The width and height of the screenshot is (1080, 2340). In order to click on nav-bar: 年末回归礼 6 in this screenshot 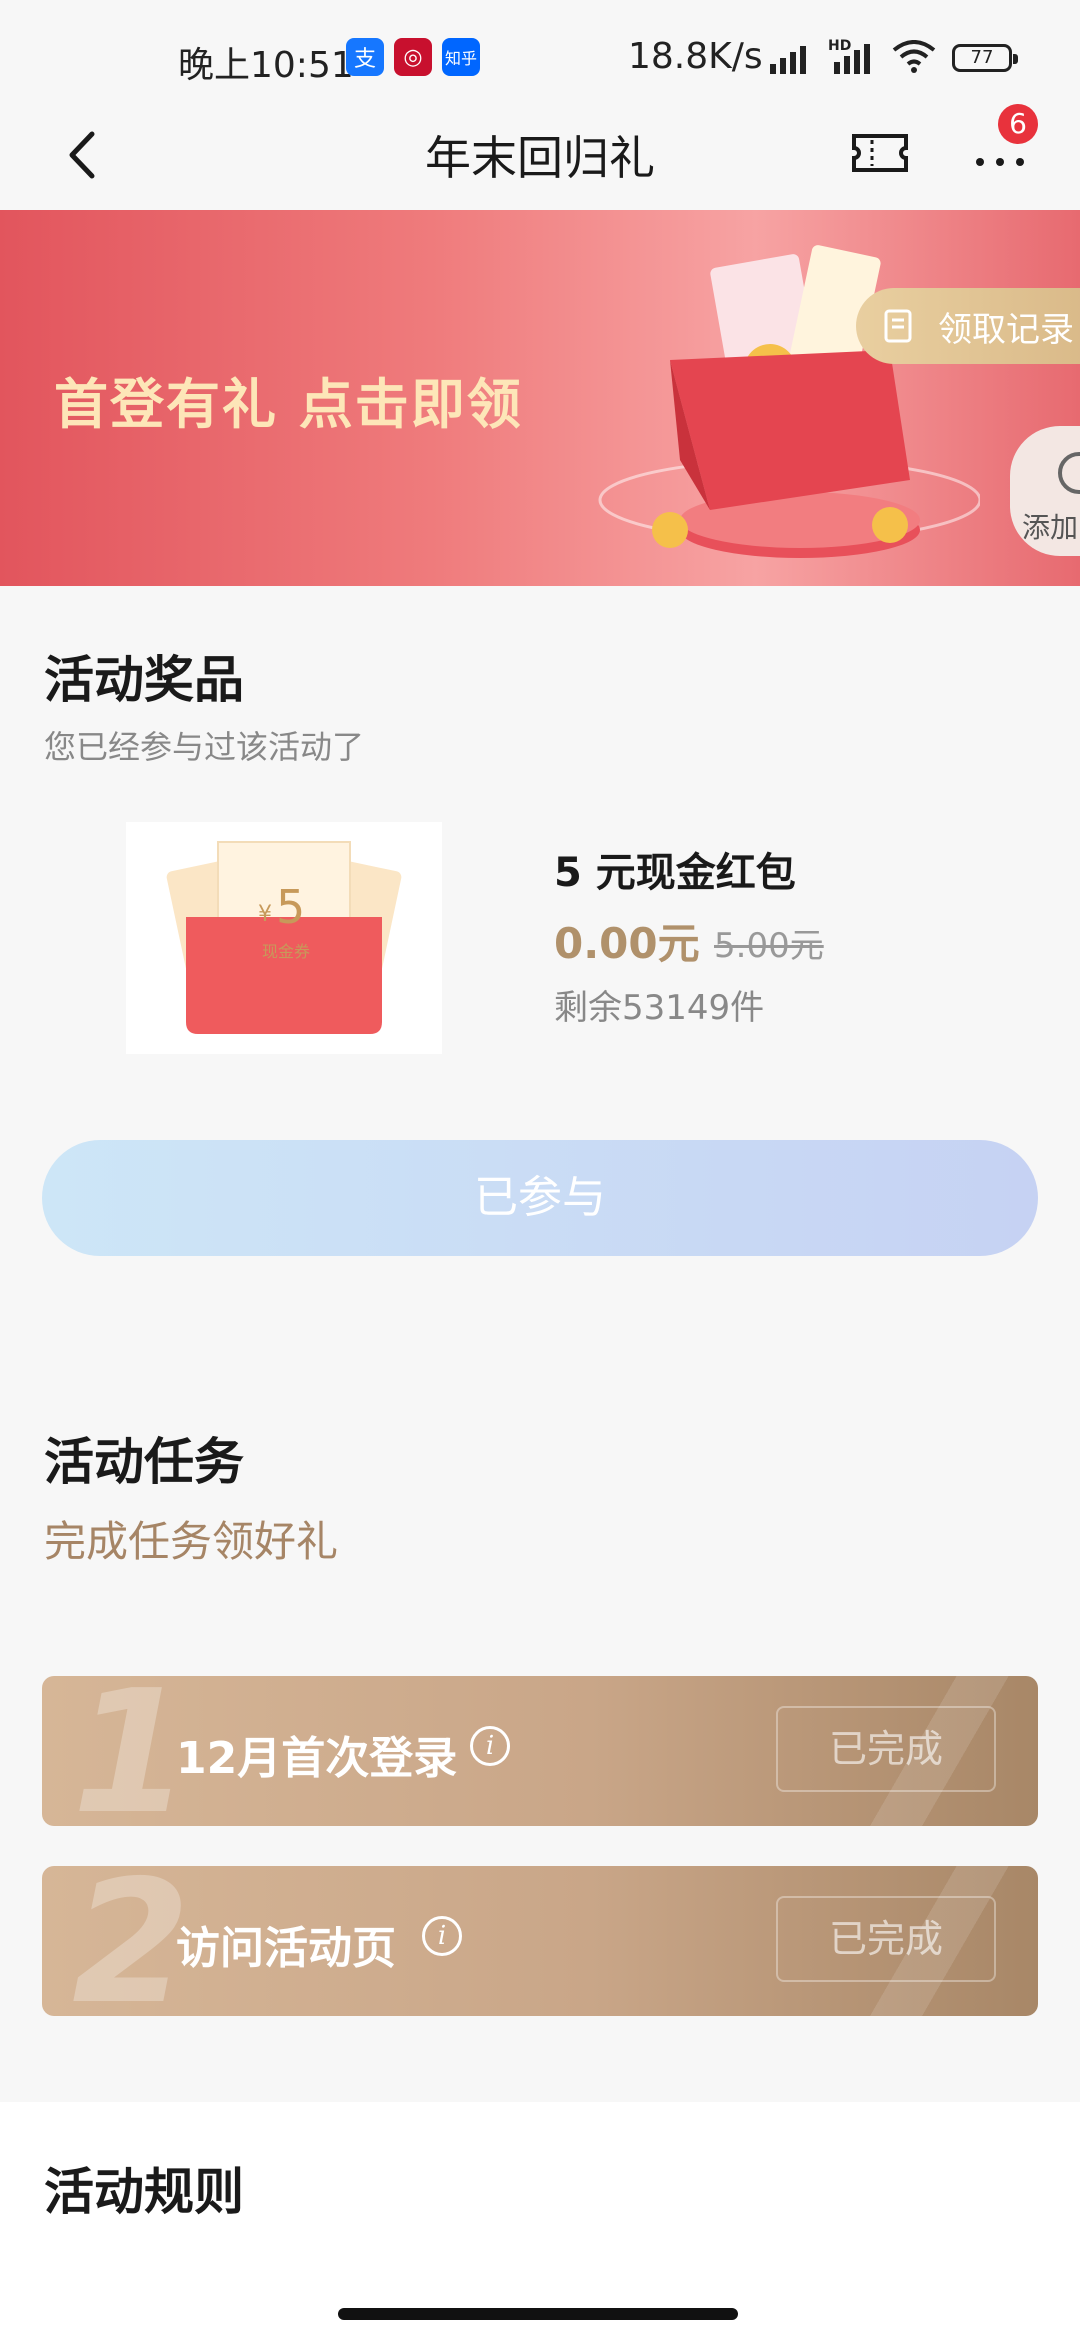, I will do `click(540, 155)`.